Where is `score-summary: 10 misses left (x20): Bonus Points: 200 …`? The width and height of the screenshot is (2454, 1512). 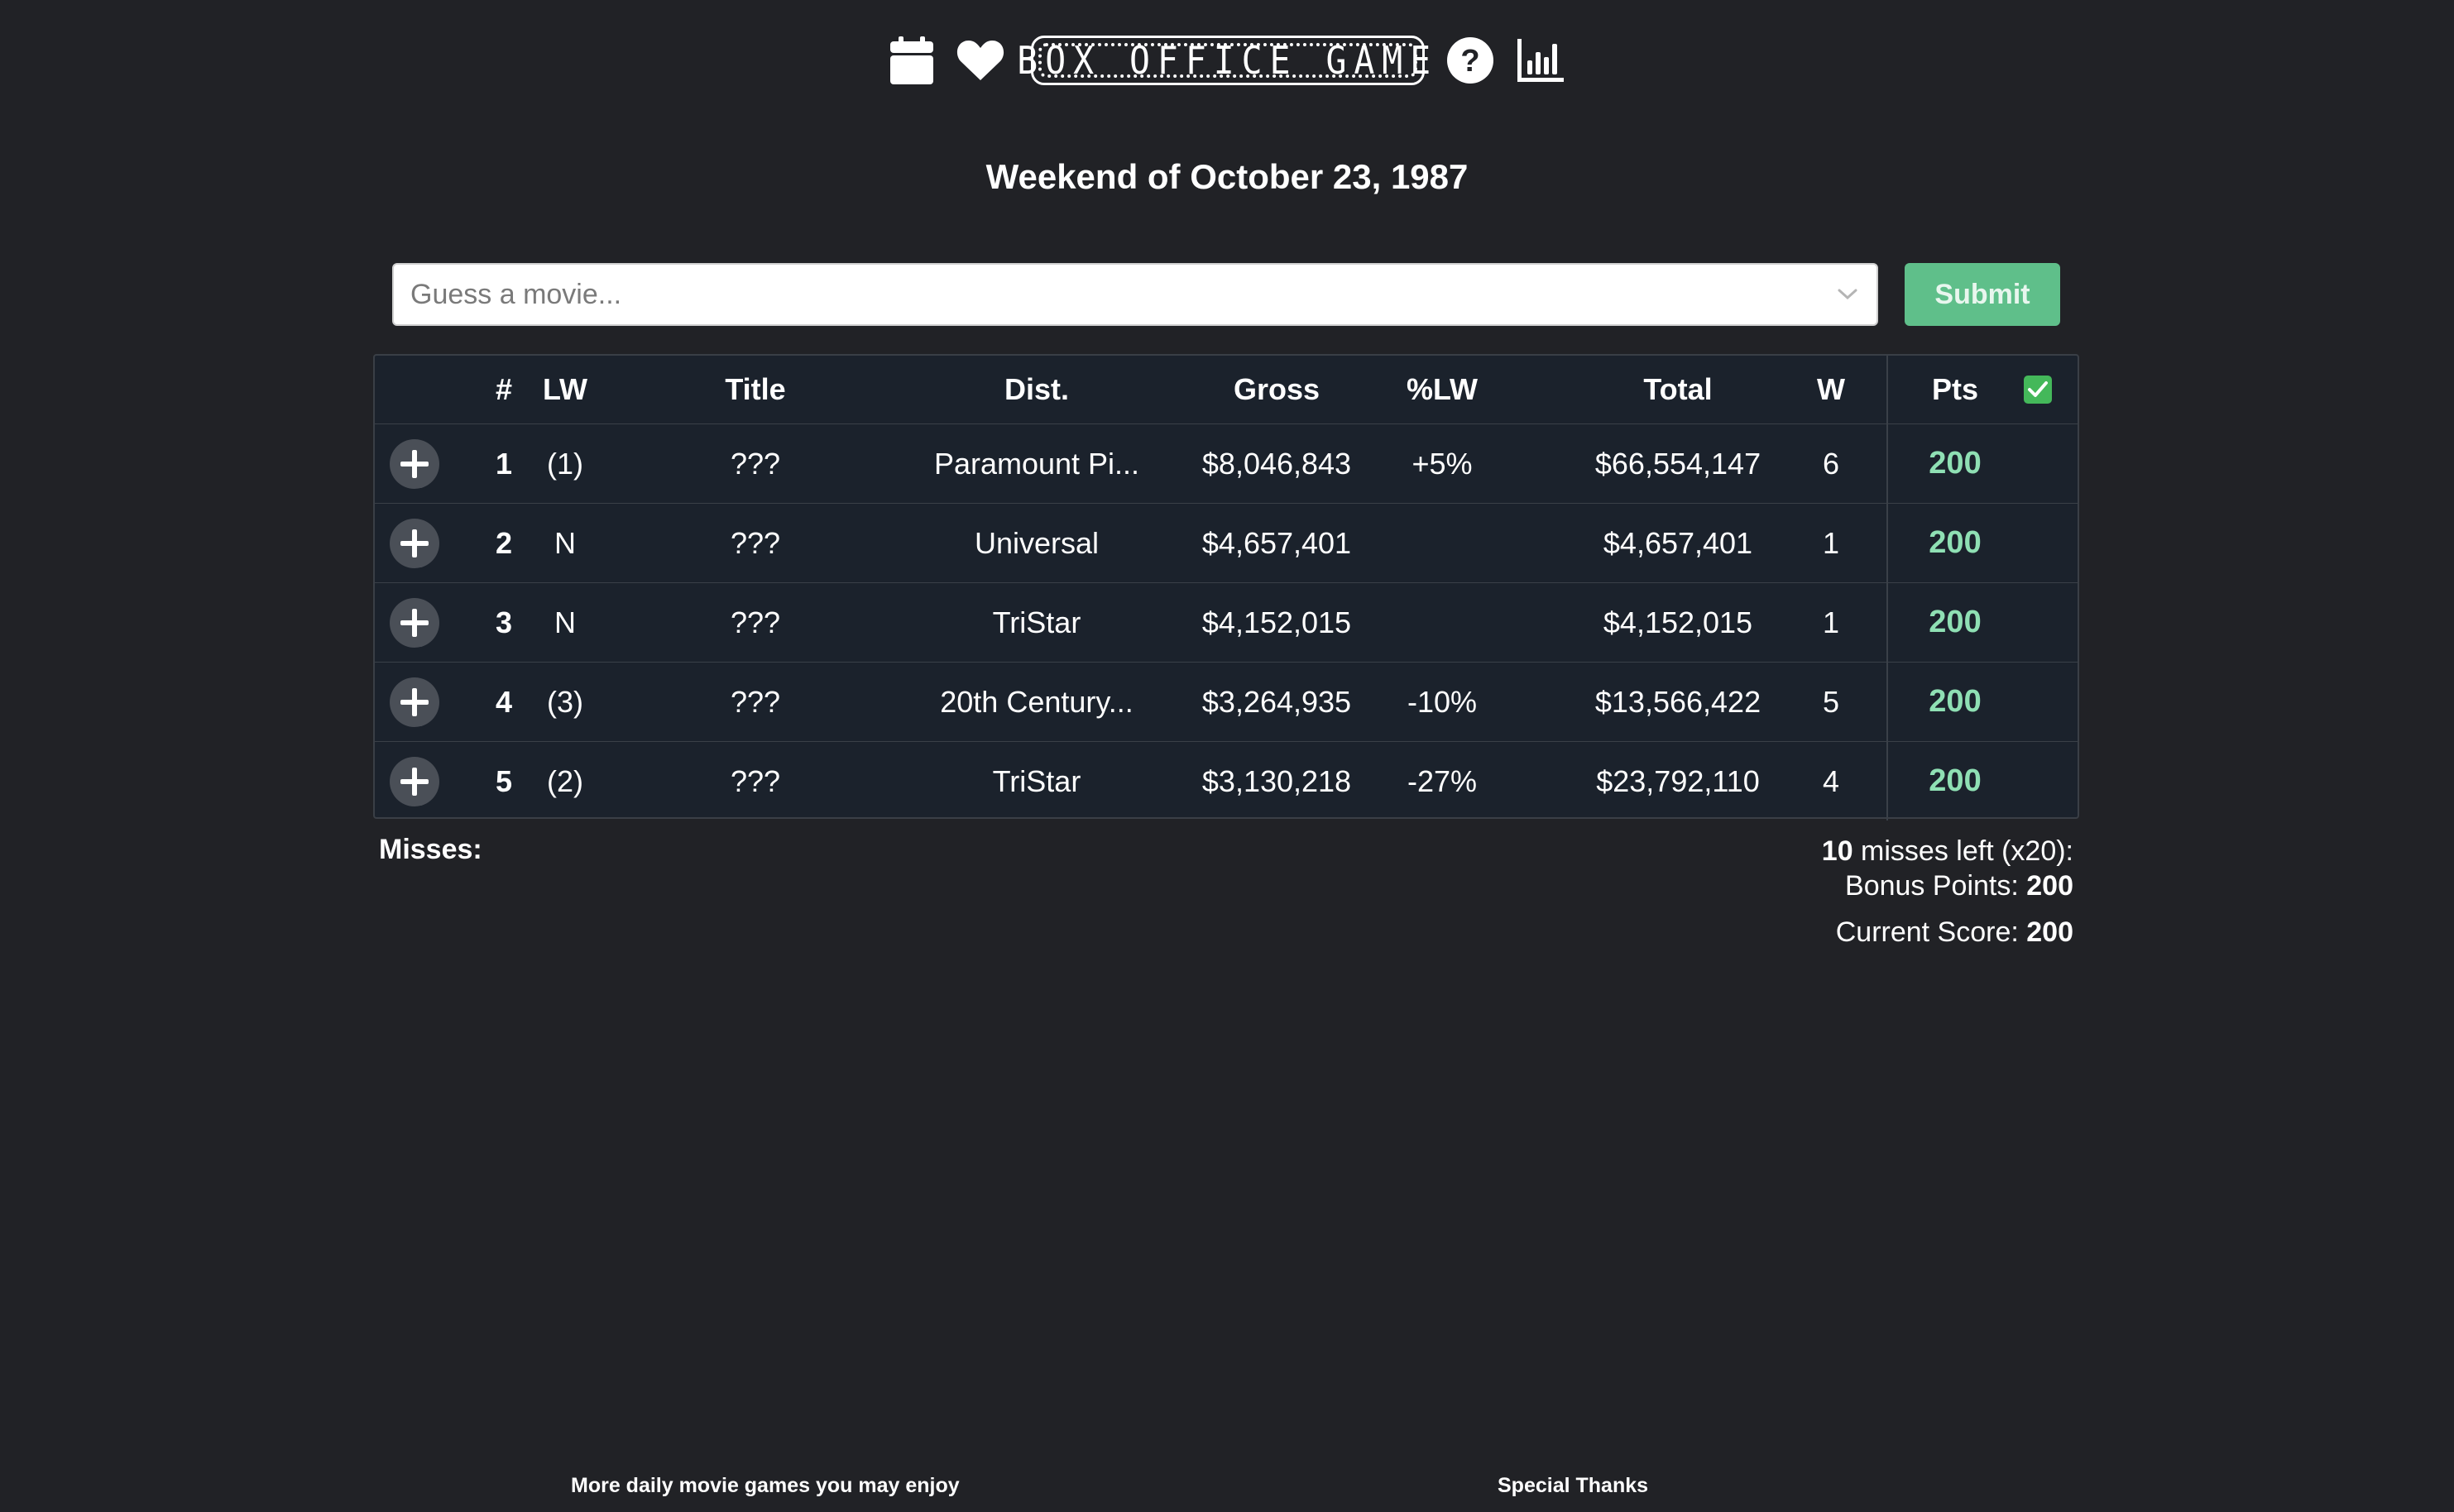
score-summary: 10 misses left (x20): Bonus Points: 200 … is located at coordinates (1948, 892).